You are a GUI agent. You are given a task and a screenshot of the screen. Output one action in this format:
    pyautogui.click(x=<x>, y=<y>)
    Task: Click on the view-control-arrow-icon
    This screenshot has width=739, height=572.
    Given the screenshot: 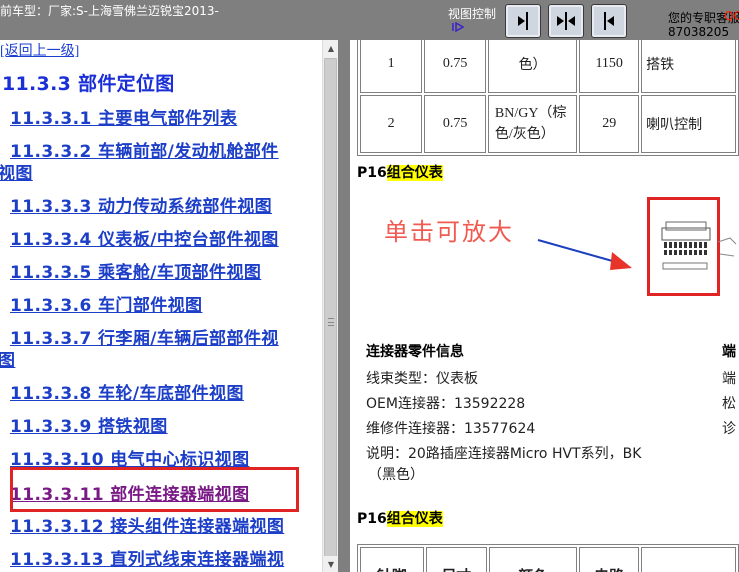 What is the action you would take?
    pyautogui.click(x=459, y=28)
    